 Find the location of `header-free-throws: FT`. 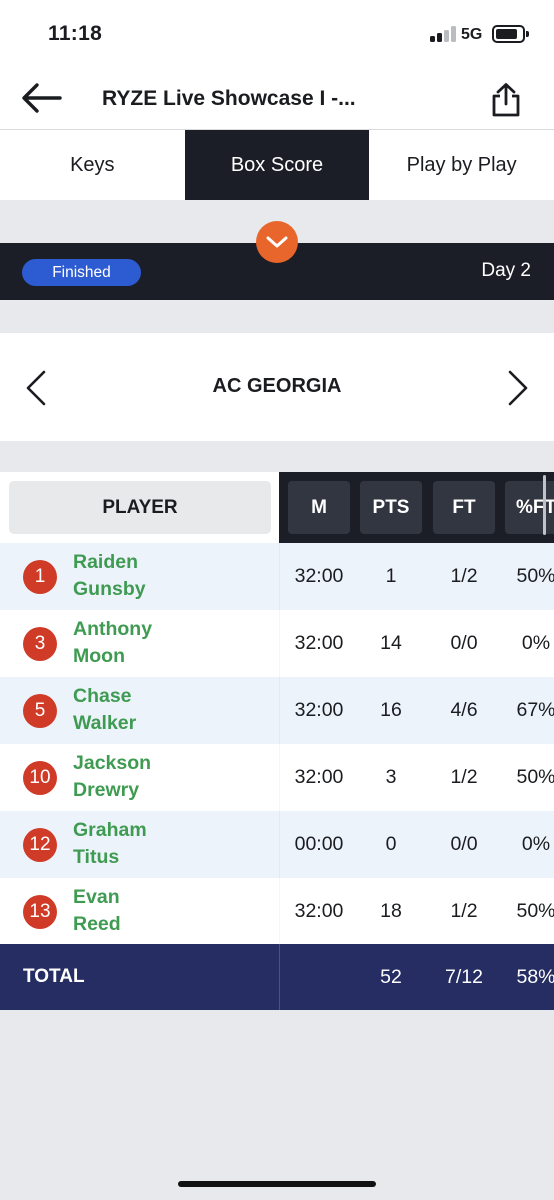

header-free-throws: FT is located at coordinates (464, 507).